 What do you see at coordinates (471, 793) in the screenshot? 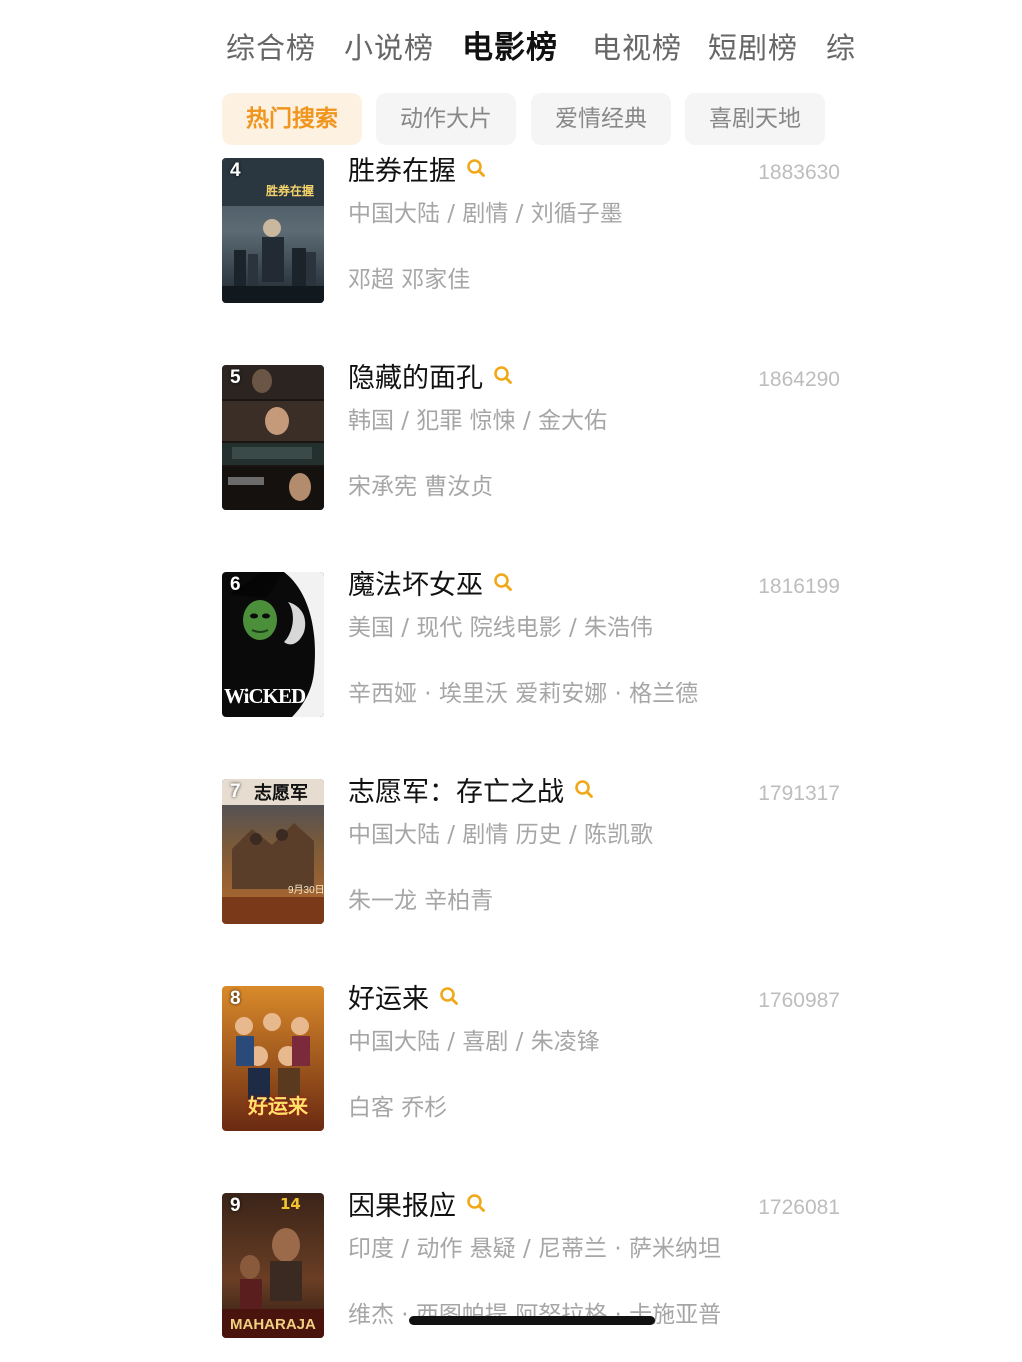
I see `movie-title: 志愿军：存亡之战` at bounding box center [471, 793].